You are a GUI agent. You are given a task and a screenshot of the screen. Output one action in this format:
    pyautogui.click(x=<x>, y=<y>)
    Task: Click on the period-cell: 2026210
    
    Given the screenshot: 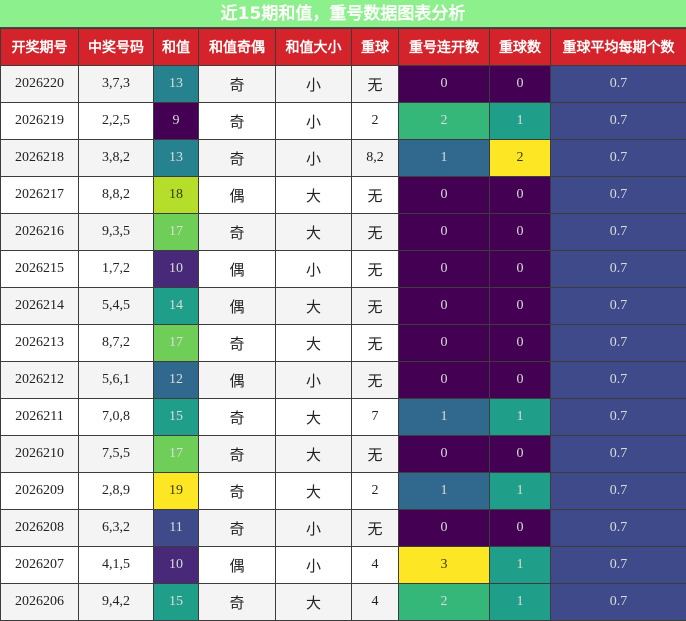 What is the action you would take?
    pyautogui.click(x=40, y=454)
    